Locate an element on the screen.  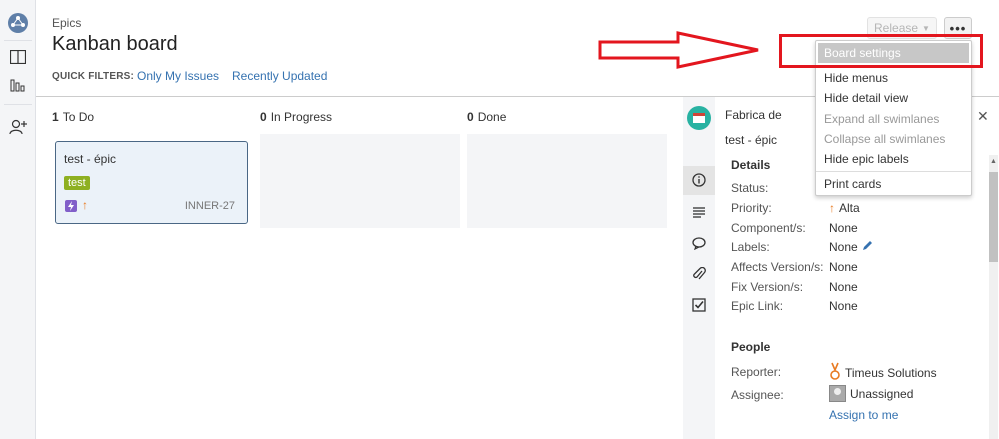
chevron-down-icon: ▼ is located at coordinates (926, 28).